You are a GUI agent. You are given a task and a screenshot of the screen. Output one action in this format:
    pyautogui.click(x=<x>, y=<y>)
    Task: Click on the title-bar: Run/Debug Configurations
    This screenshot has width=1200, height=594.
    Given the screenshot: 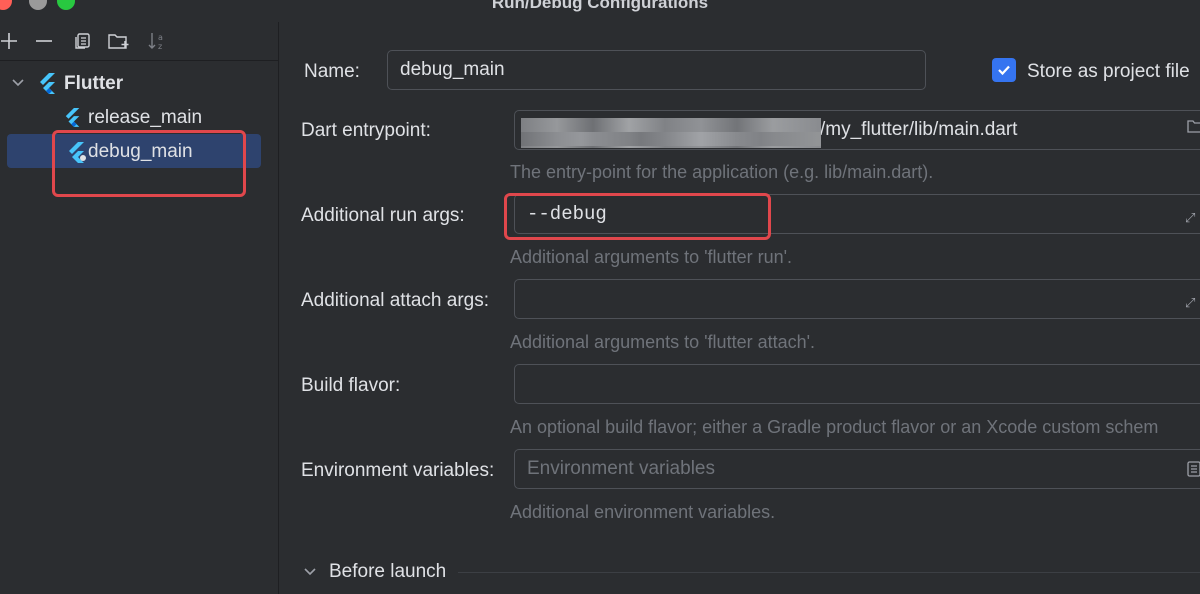 What is the action you would take?
    pyautogui.click(x=600, y=11)
    